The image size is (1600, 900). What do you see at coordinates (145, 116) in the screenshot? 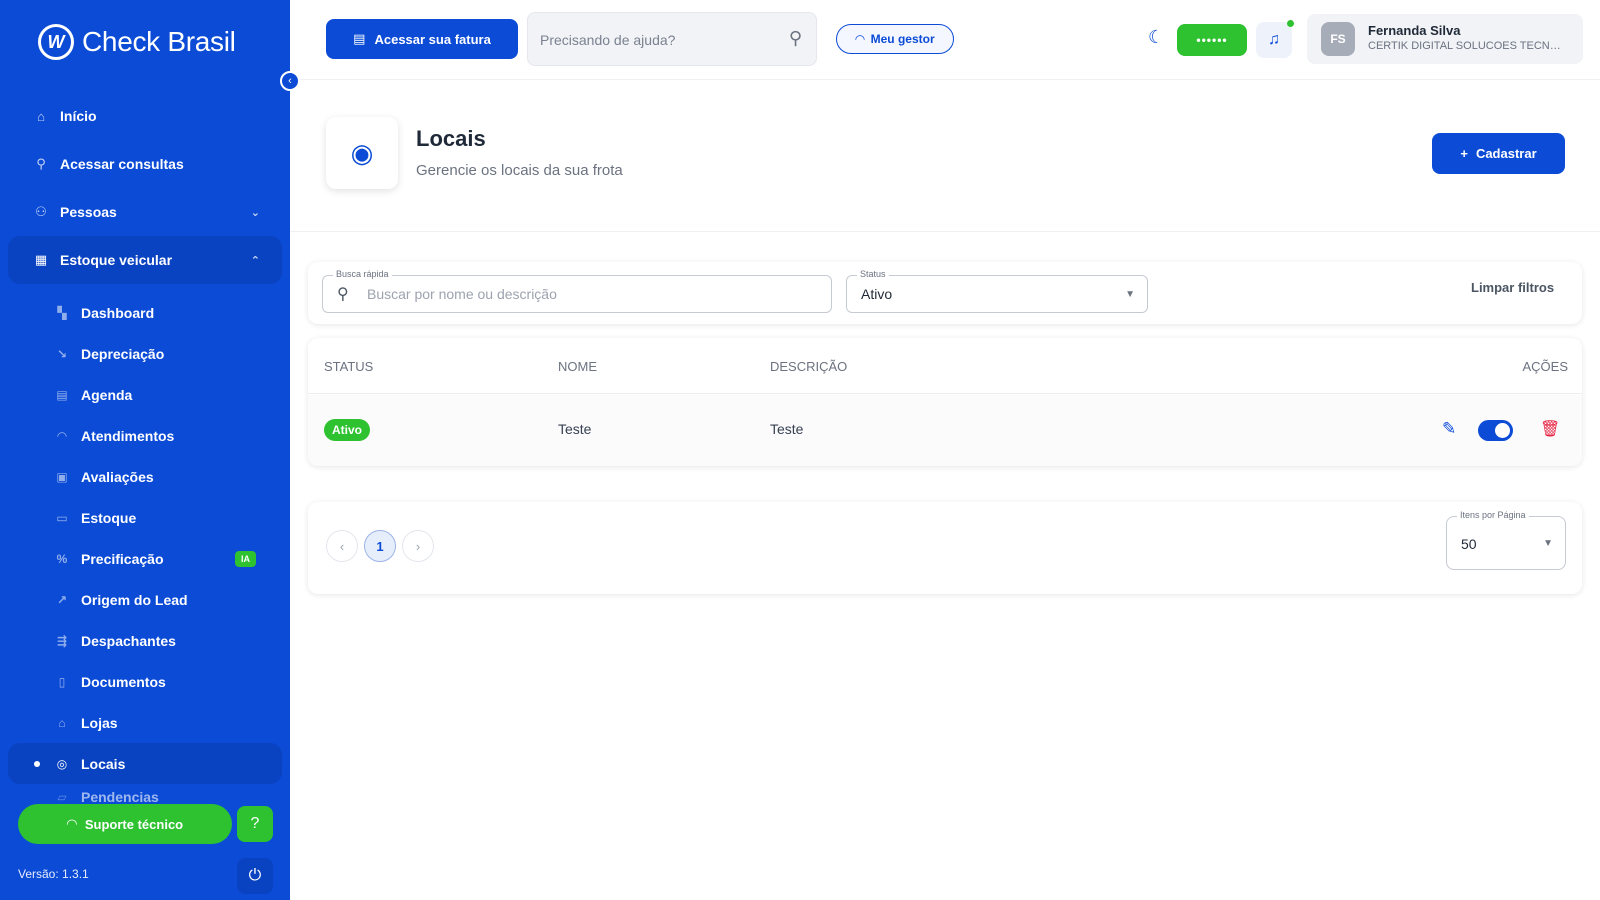
I see `sidebar-item-inicio: ⌂ Início` at bounding box center [145, 116].